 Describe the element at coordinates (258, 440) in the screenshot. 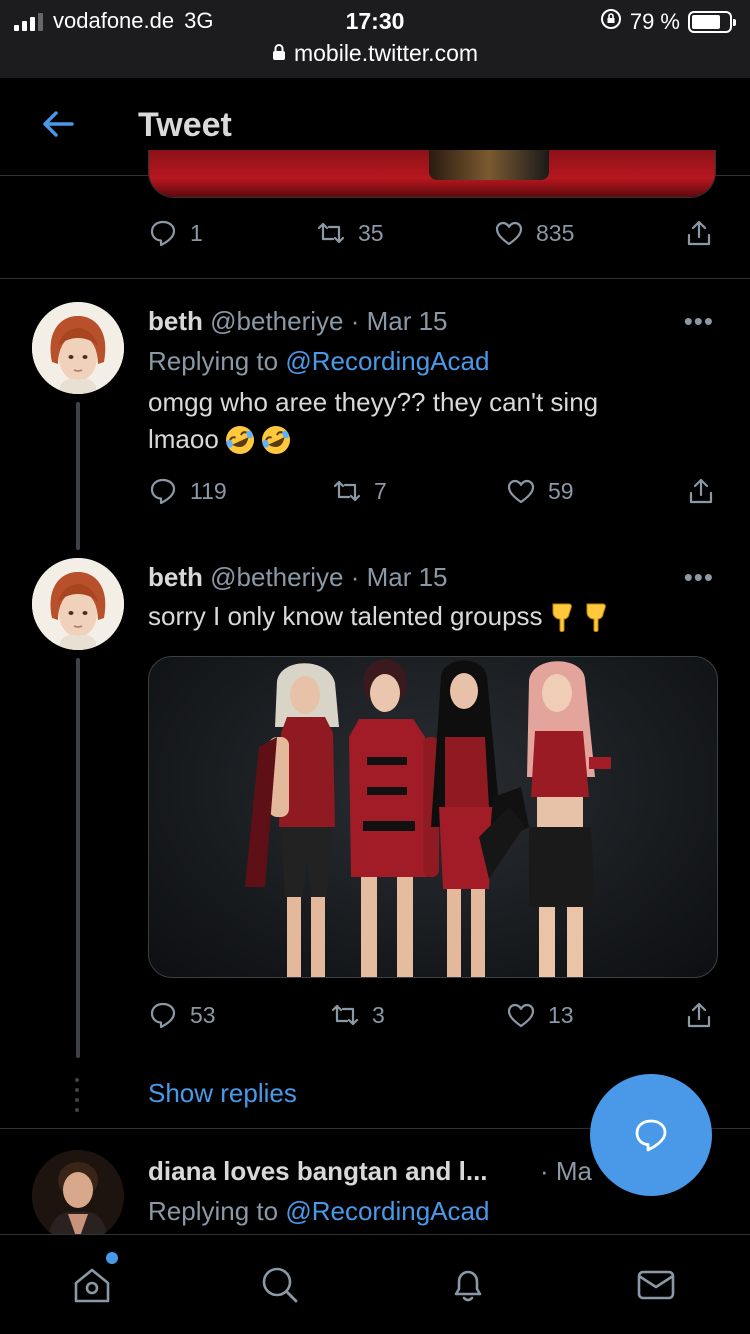

I see `rofl-emoji` at that location.